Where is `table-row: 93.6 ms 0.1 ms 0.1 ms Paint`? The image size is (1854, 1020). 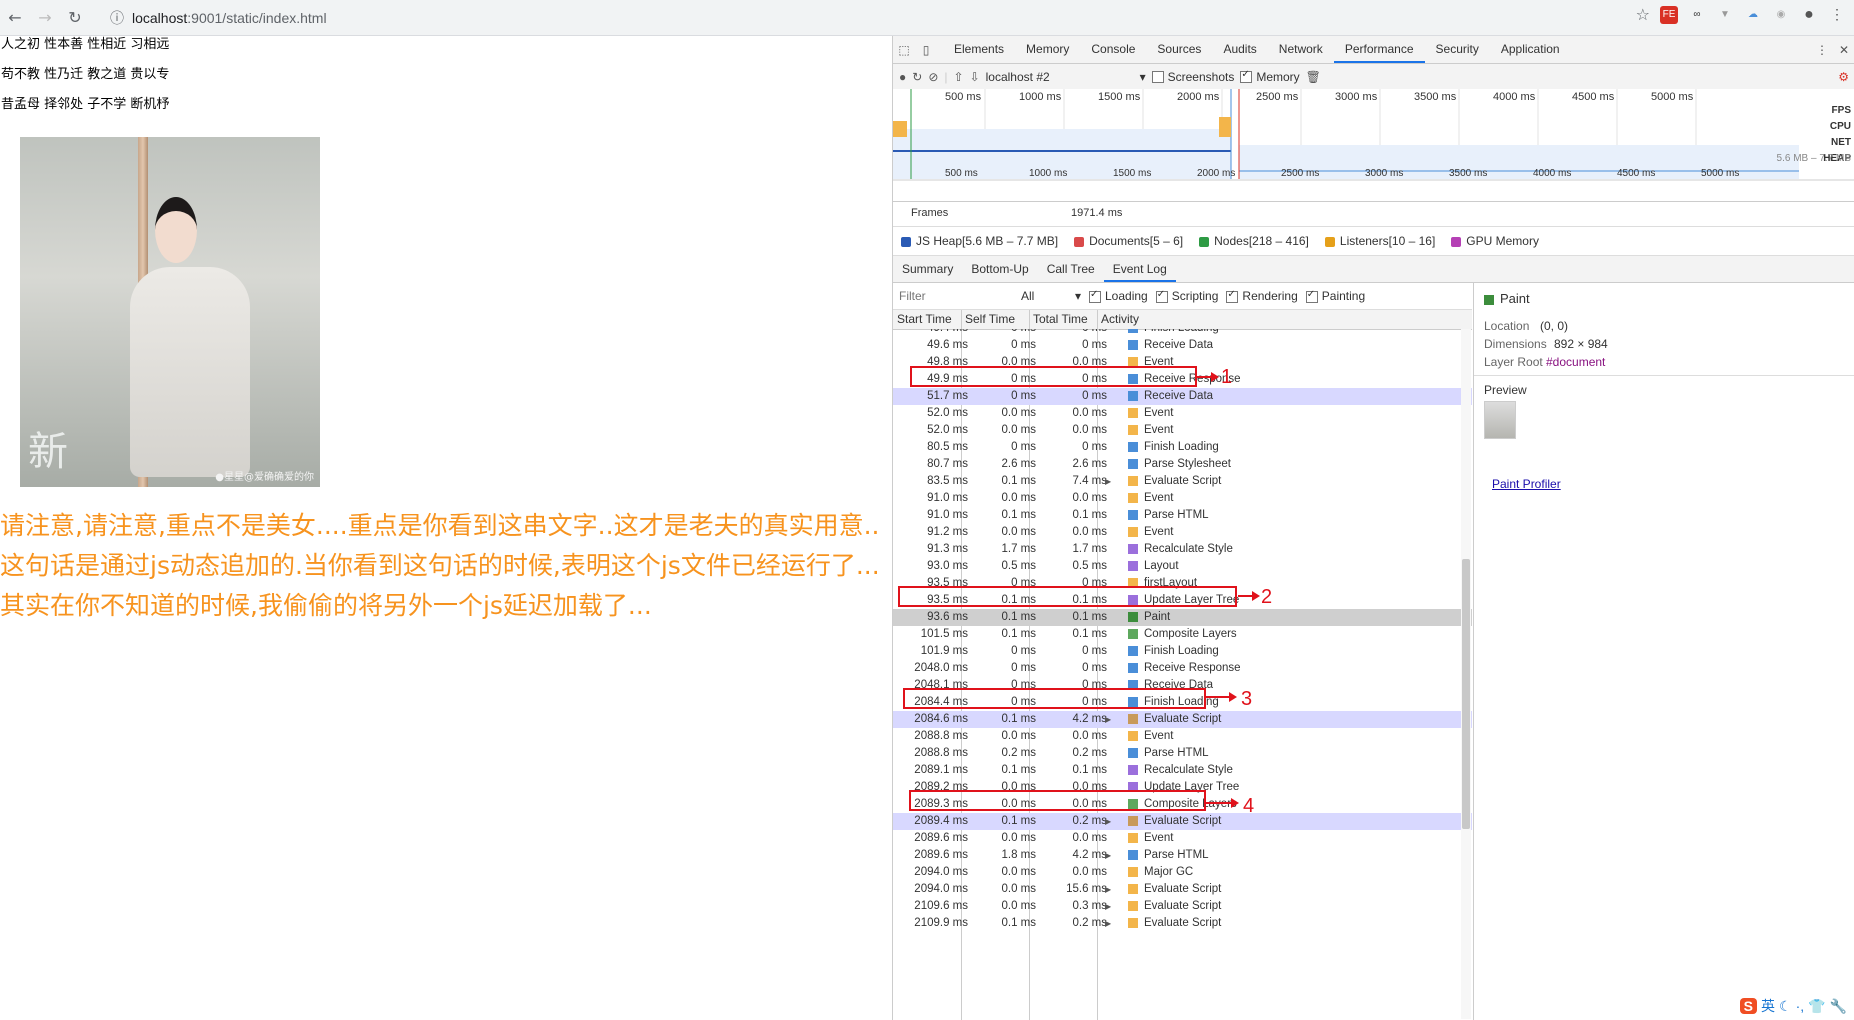 table-row: 93.6 ms 0.1 ms 0.1 ms Paint is located at coordinates (1182, 617).